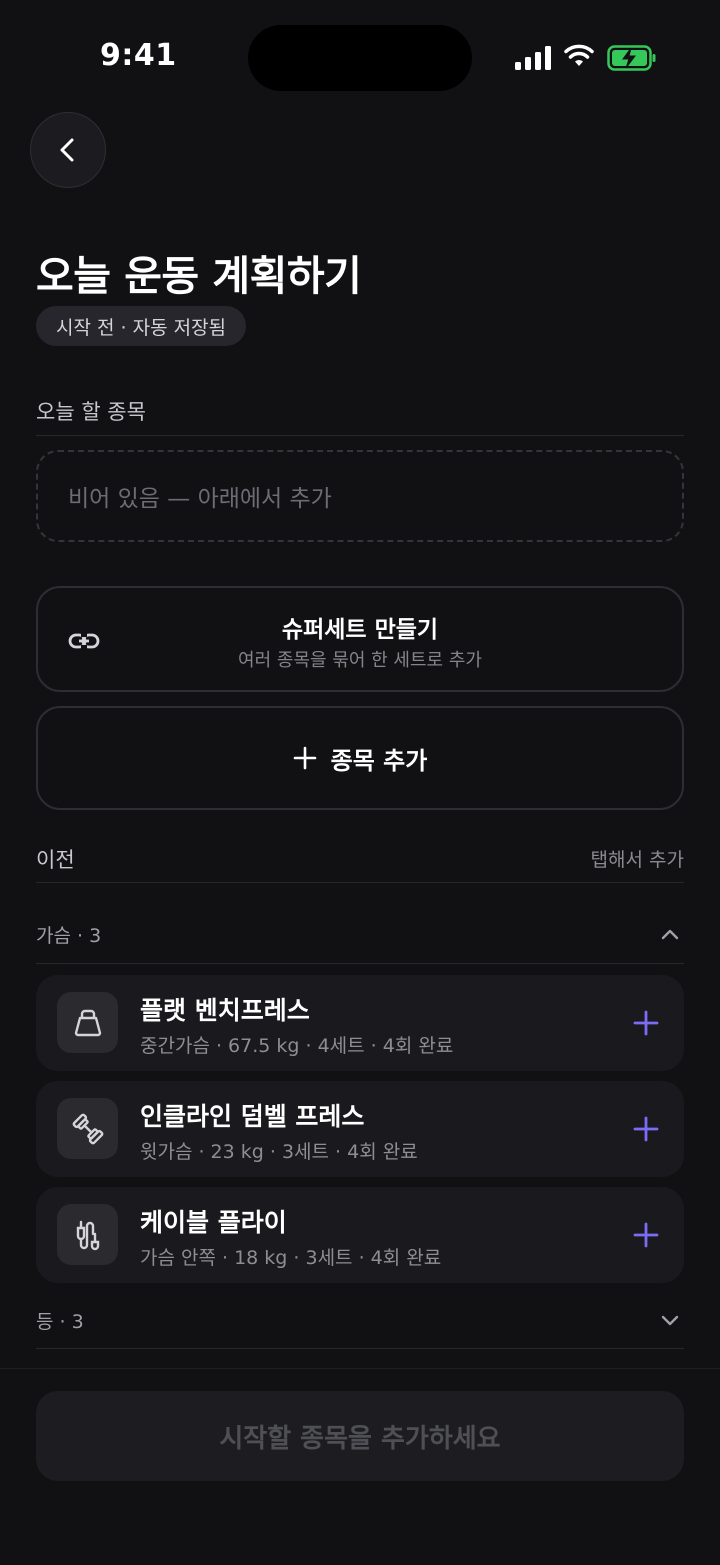 The width and height of the screenshot is (720, 1565). What do you see at coordinates (360, 1436) in the screenshot?
I see `start-workout-button: 시작할 종목을 추가하세요` at bounding box center [360, 1436].